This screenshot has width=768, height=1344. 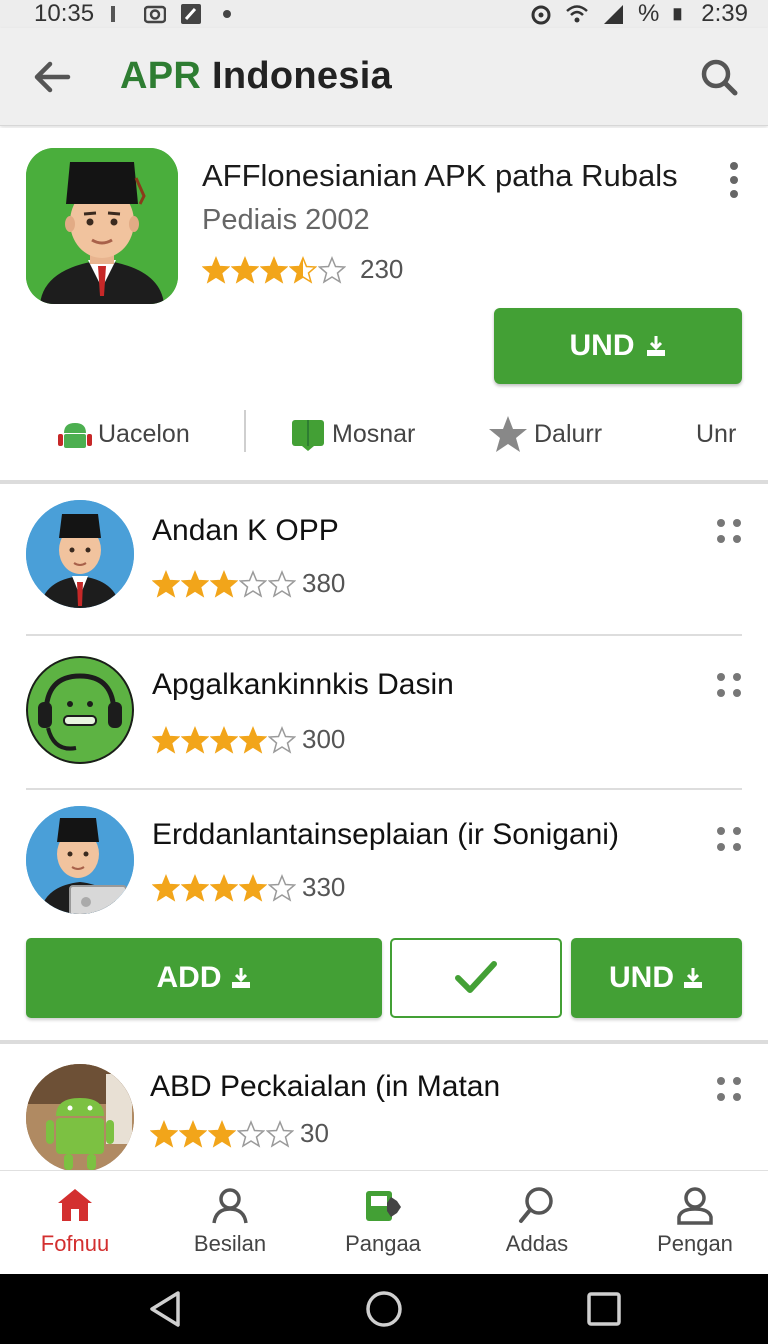 What do you see at coordinates (382, 269) in the screenshot?
I see `rating-count: 230` at bounding box center [382, 269].